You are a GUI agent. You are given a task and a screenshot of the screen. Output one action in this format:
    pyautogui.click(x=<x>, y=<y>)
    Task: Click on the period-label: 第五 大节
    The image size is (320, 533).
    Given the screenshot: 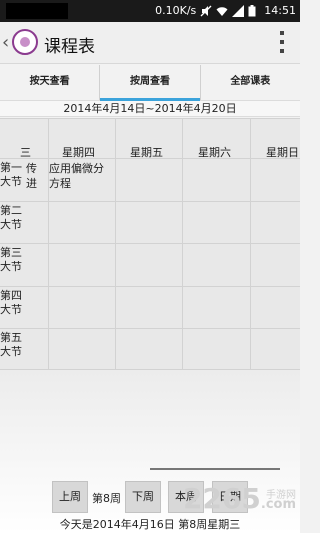 What is the action you would take?
    pyautogui.click(x=13, y=345)
    